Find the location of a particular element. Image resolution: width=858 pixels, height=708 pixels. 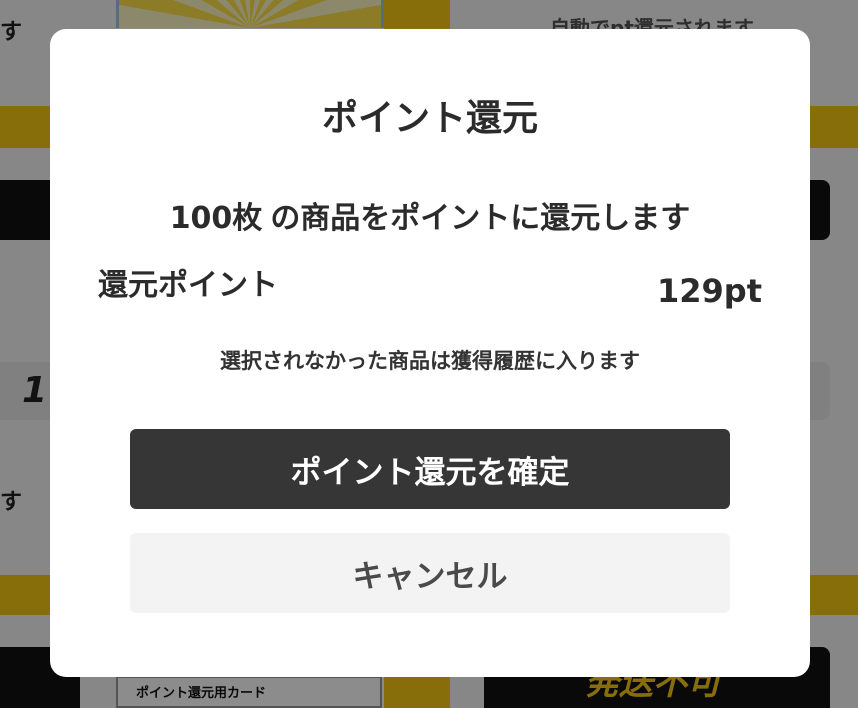

points-label: 還元ポイント is located at coordinates (188, 285).